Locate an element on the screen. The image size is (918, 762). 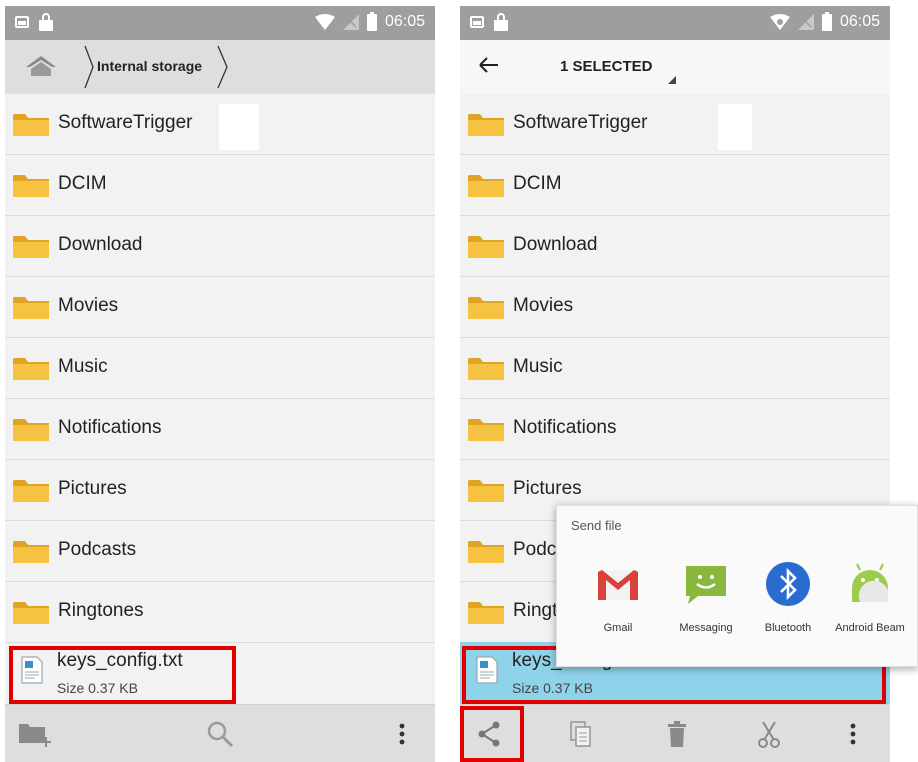
list-item: Ringtones is located at coordinates (220, 612).